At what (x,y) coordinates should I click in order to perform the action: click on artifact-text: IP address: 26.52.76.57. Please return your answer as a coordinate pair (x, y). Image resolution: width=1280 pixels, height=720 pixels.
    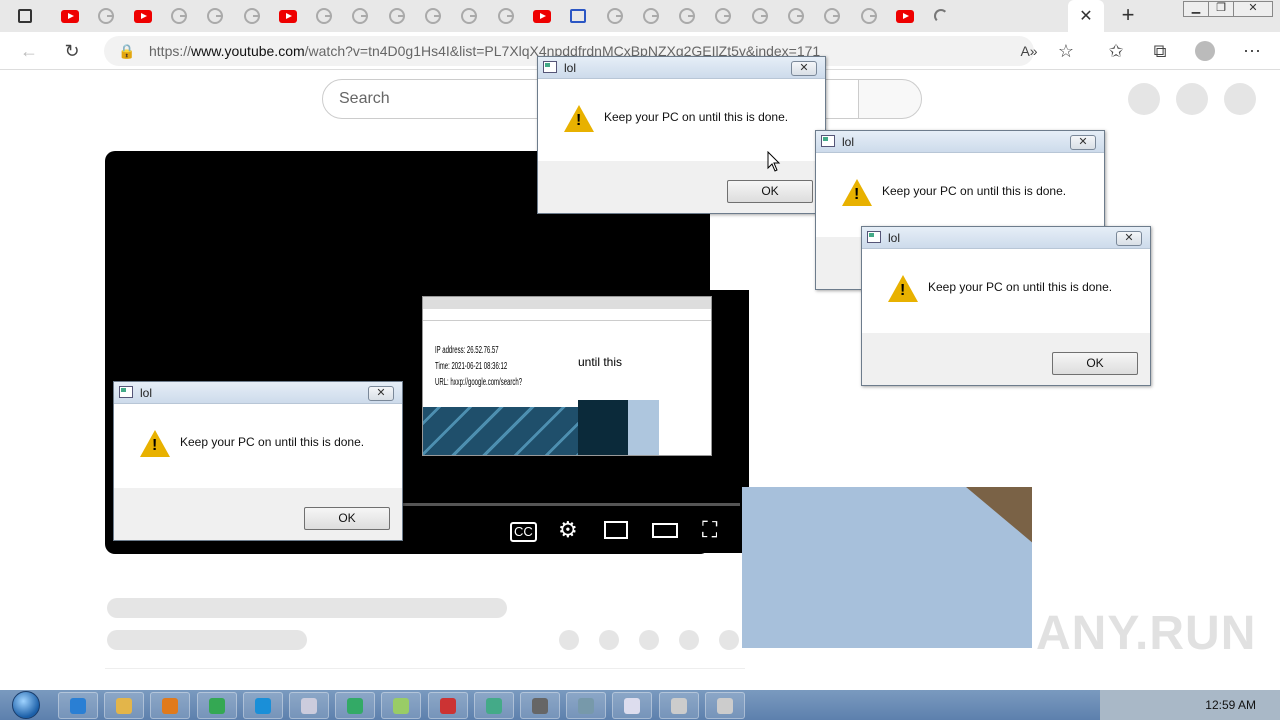
    Looking at the image, I should click on (467, 350).